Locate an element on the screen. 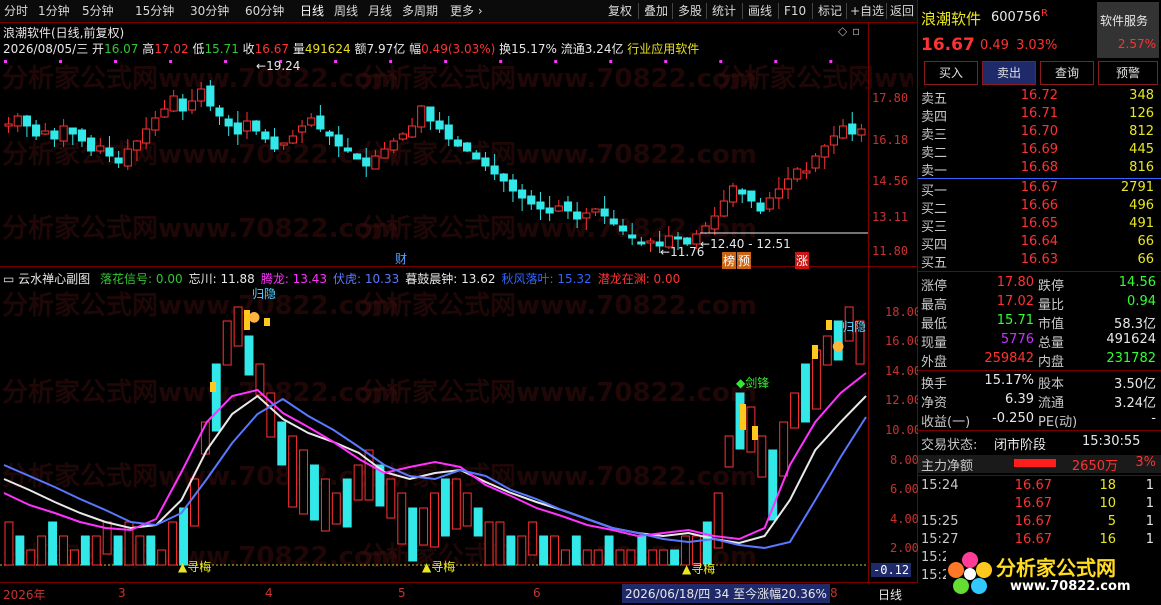  sell-button: 卖出 is located at coordinates (1009, 73).